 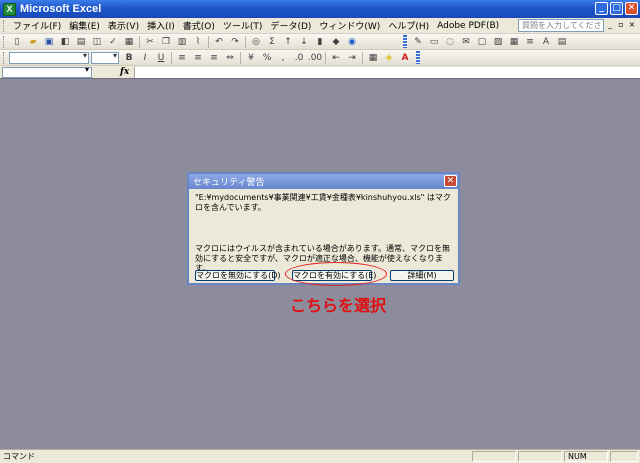 What do you see at coordinates (267, 58) in the screenshot?
I see `percent-icon: %` at bounding box center [267, 58].